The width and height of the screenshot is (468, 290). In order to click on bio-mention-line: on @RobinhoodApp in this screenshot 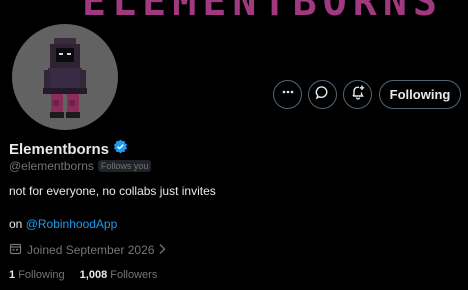, I will do `click(63, 224)`.